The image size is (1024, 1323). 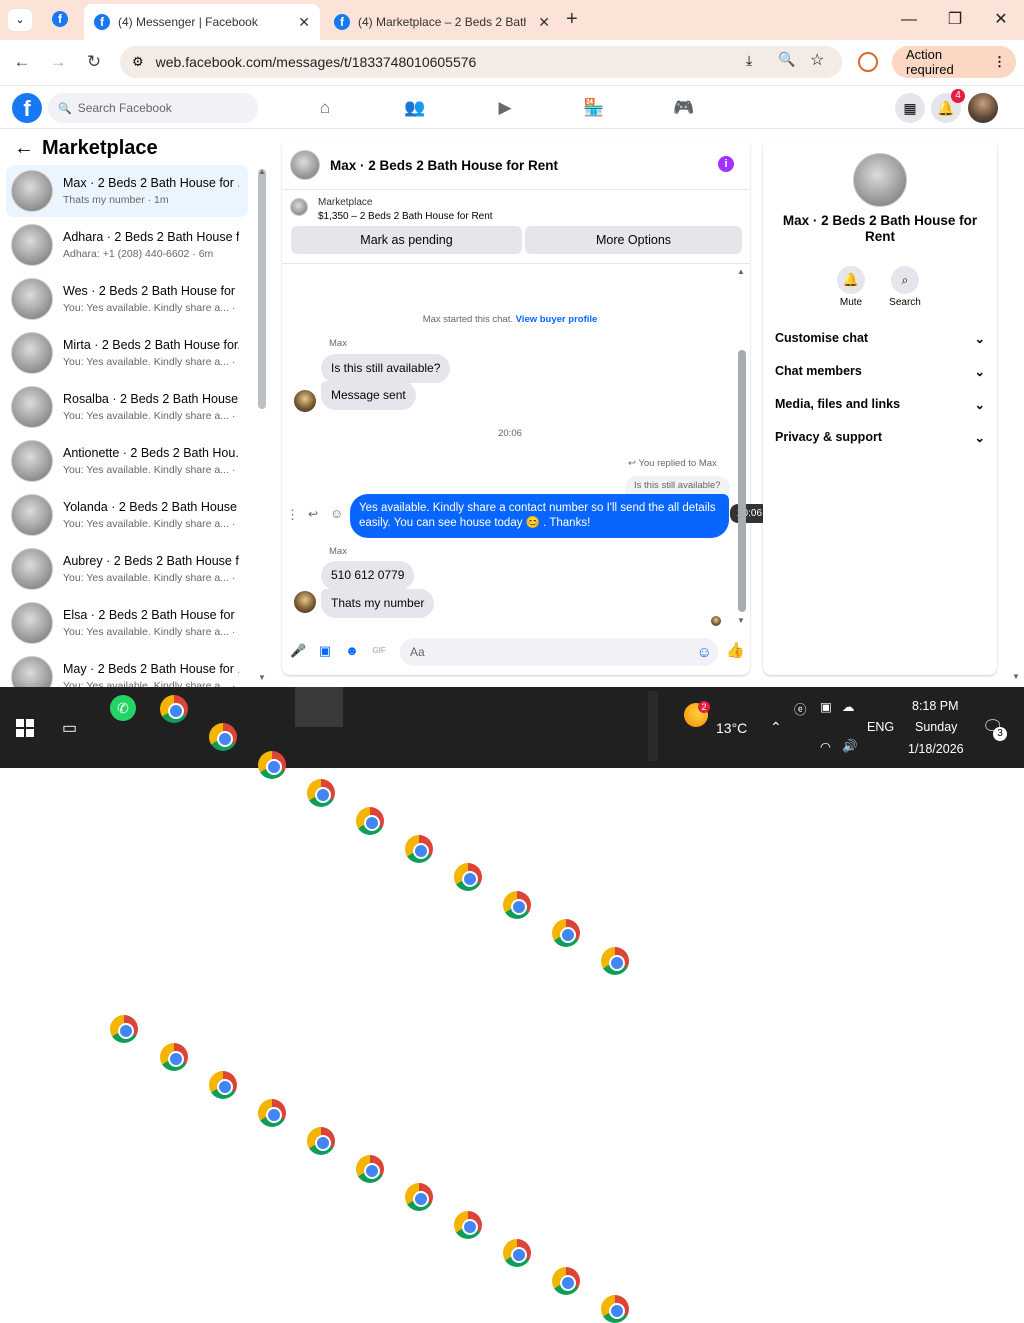 I want to click on details-avatar, so click(x=880, y=180).